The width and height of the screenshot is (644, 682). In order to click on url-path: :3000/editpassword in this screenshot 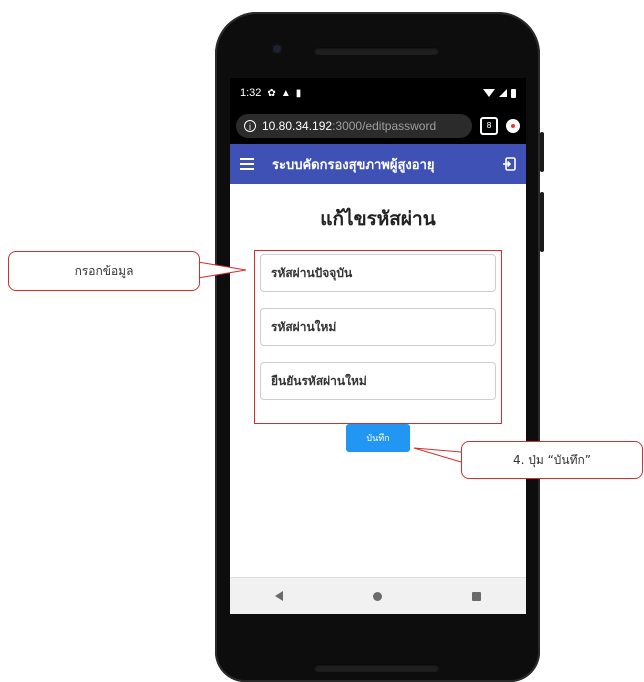, I will do `click(384, 126)`.